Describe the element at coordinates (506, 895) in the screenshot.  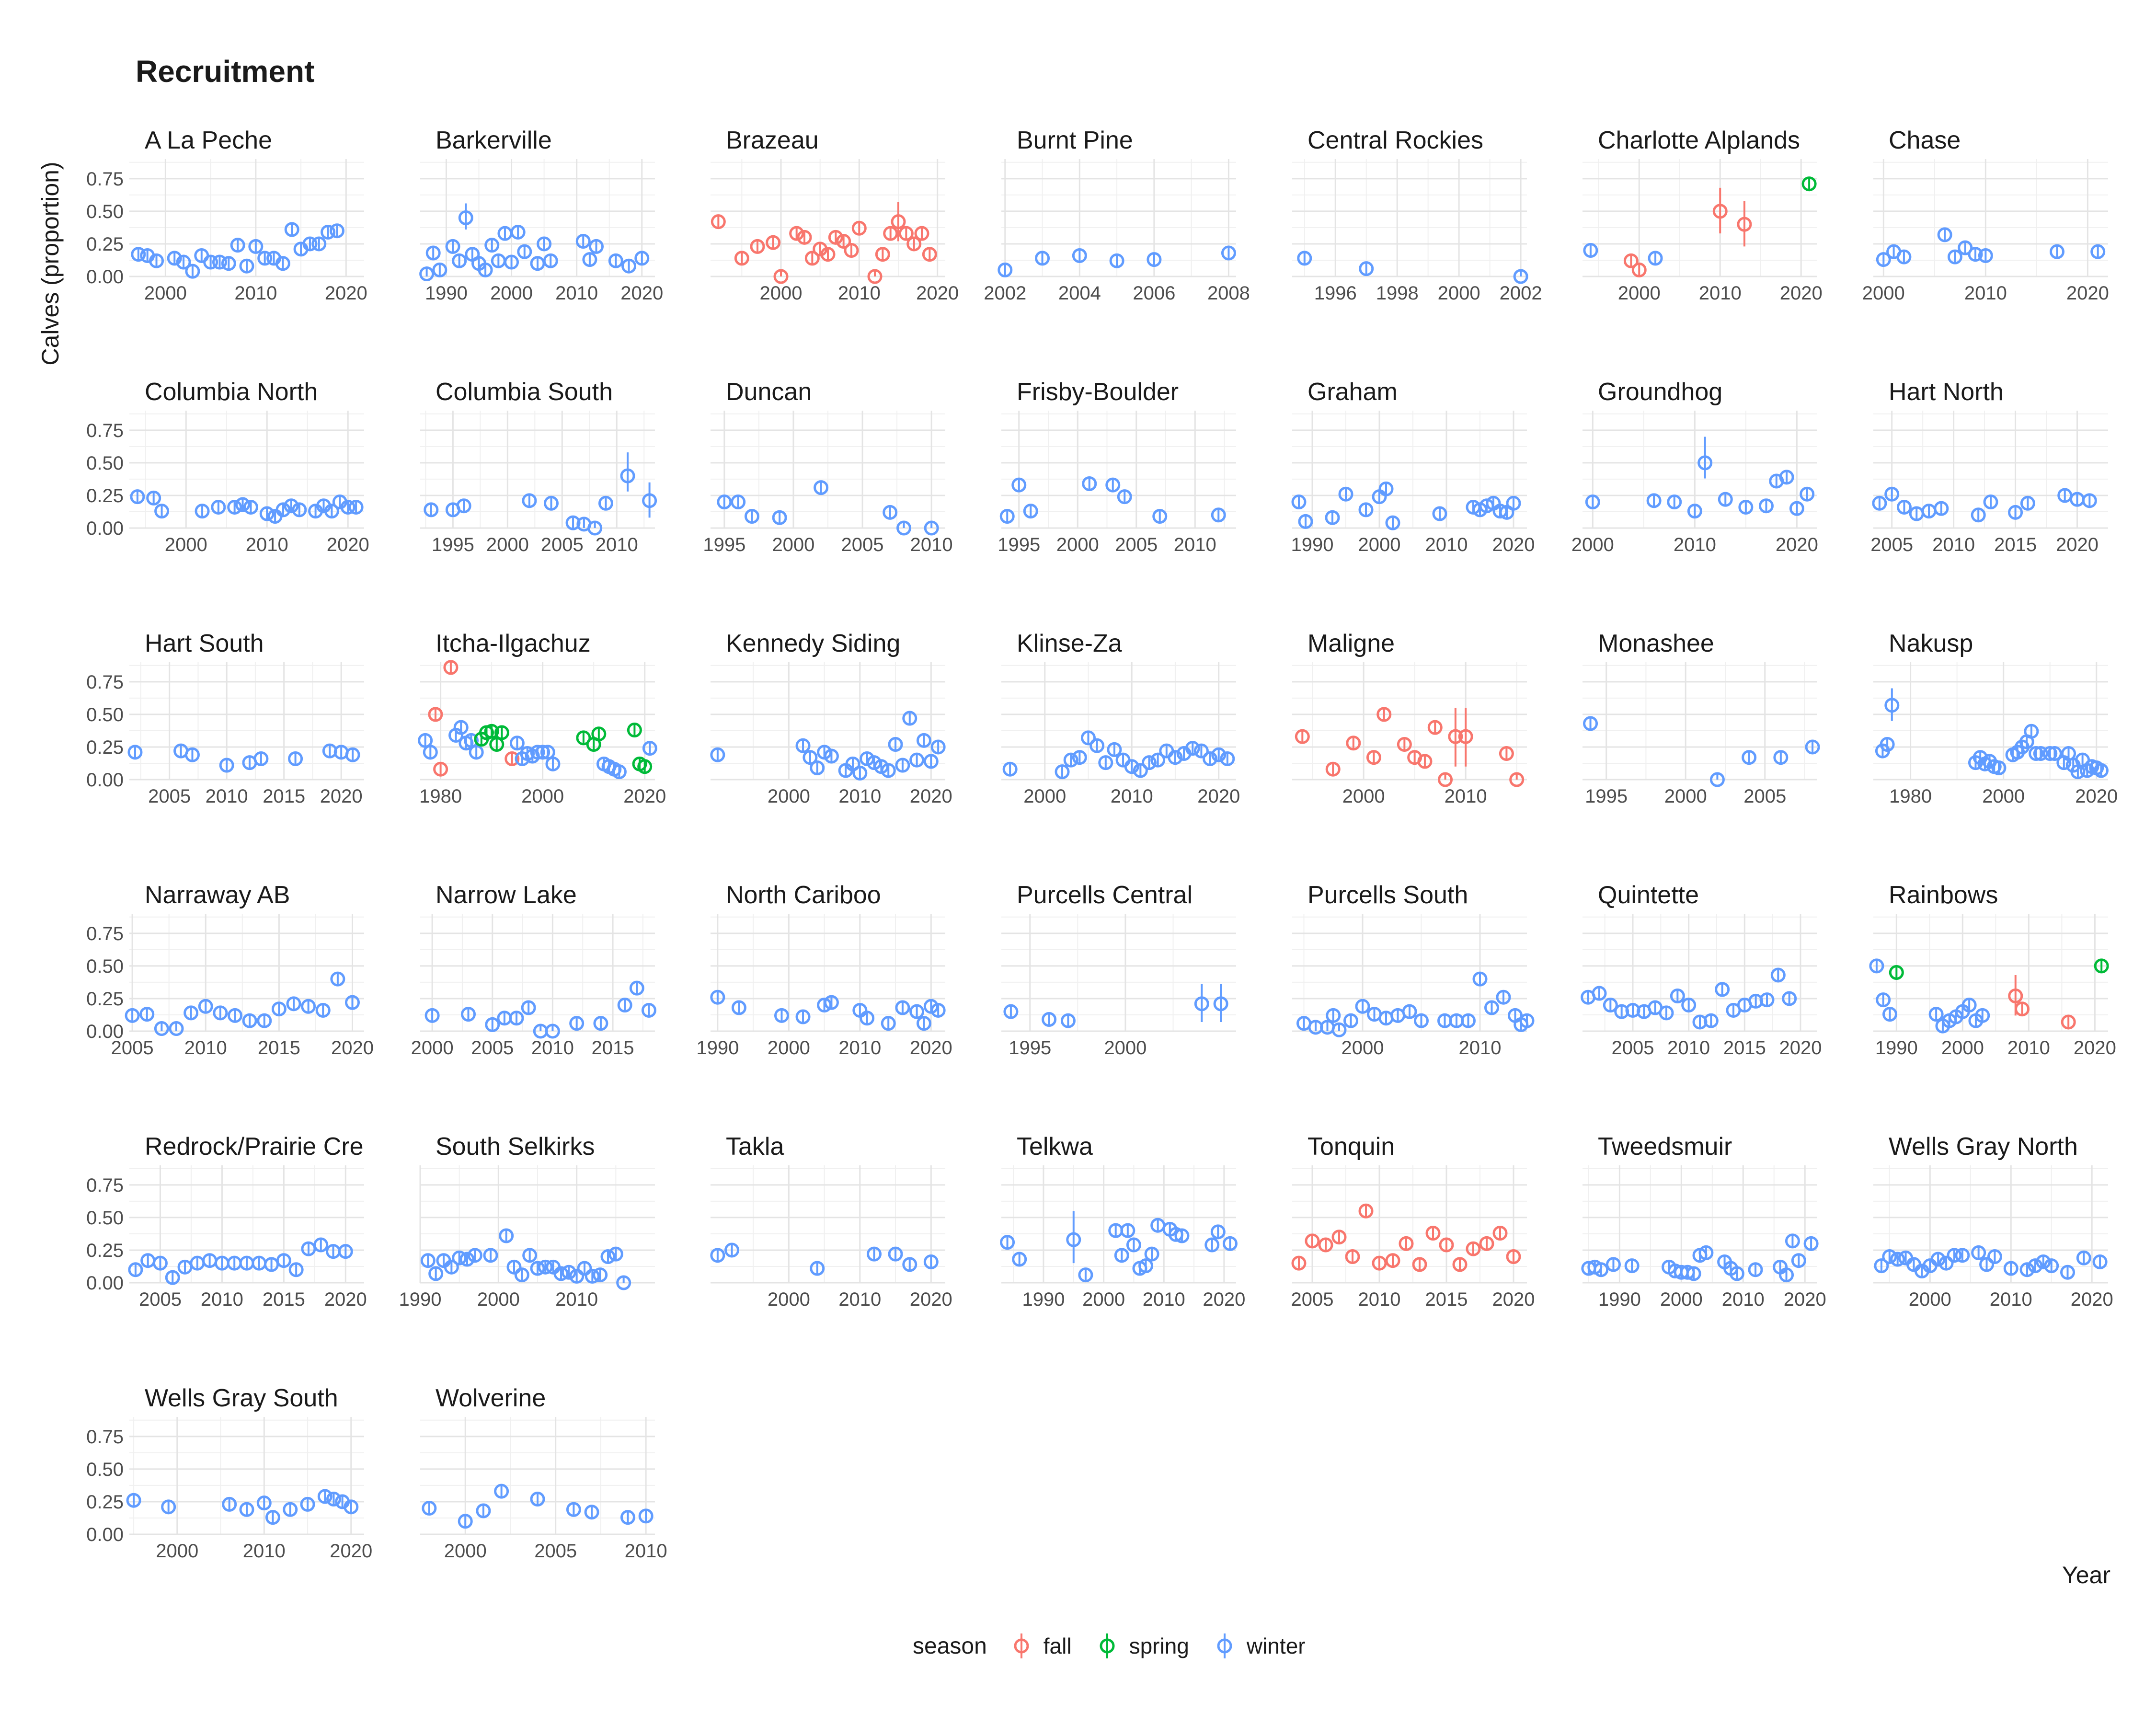
I see `panel-title: Narrow Lake` at that location.